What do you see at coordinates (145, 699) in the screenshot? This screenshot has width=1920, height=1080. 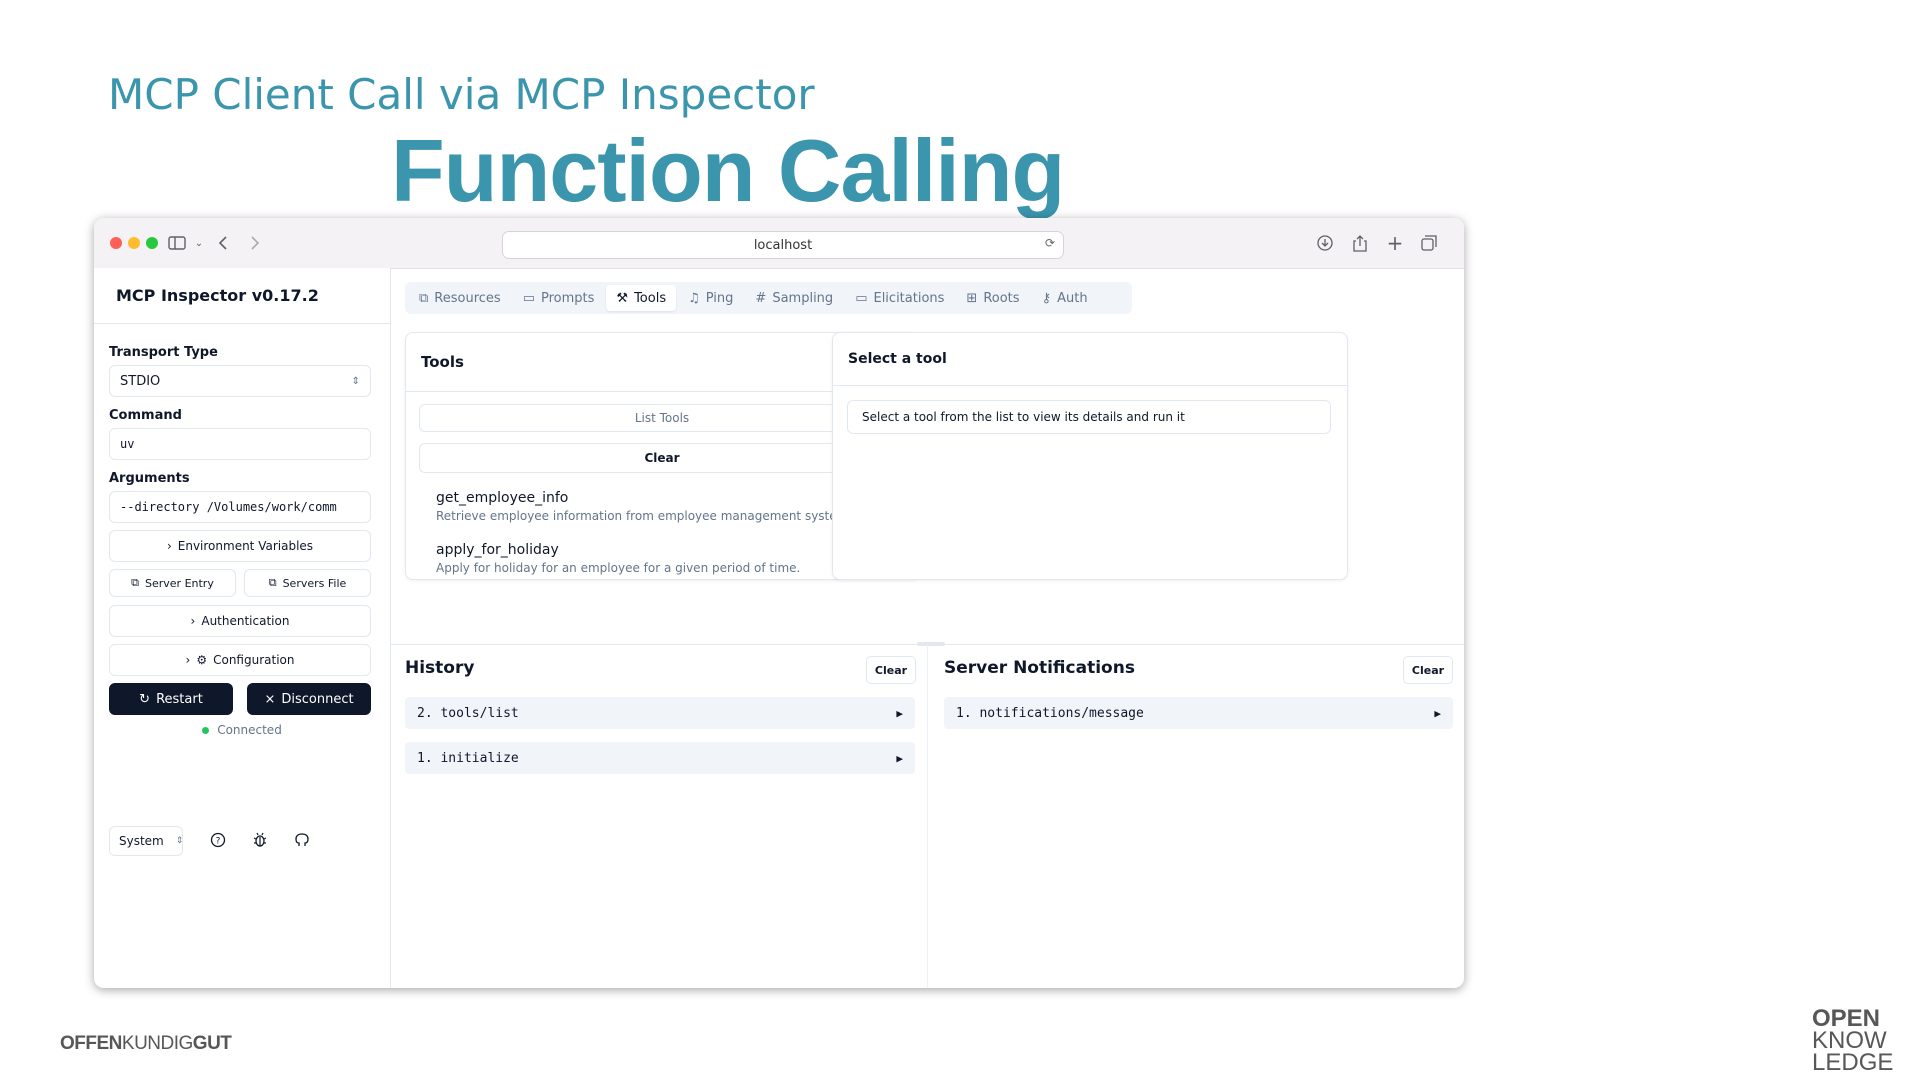 I see `restart-icon: ↻` at bounding box center [145, 699].